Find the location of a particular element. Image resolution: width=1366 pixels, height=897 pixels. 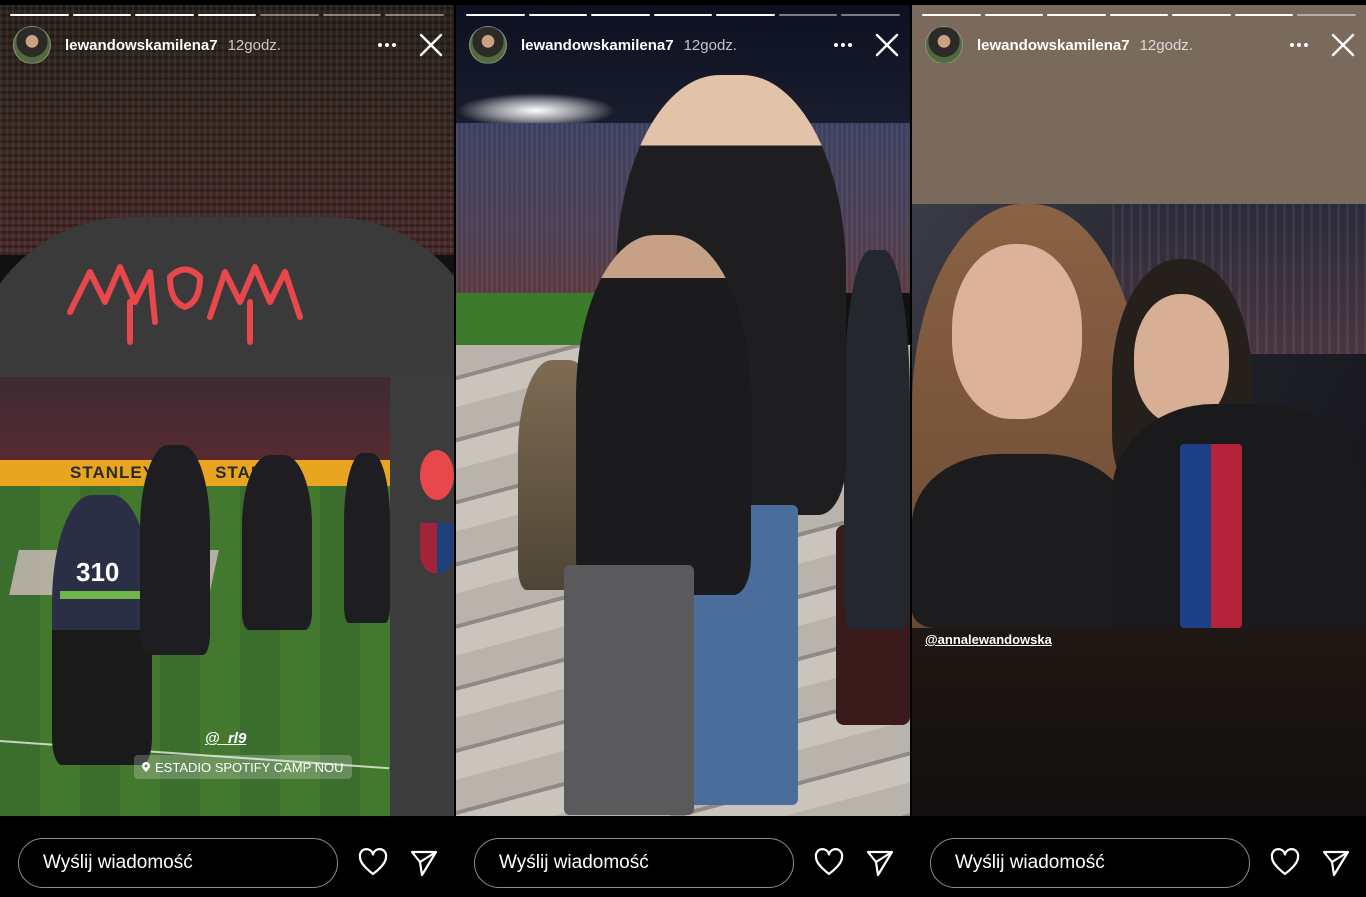

bib-stripe is located at coordinates (100, 595).